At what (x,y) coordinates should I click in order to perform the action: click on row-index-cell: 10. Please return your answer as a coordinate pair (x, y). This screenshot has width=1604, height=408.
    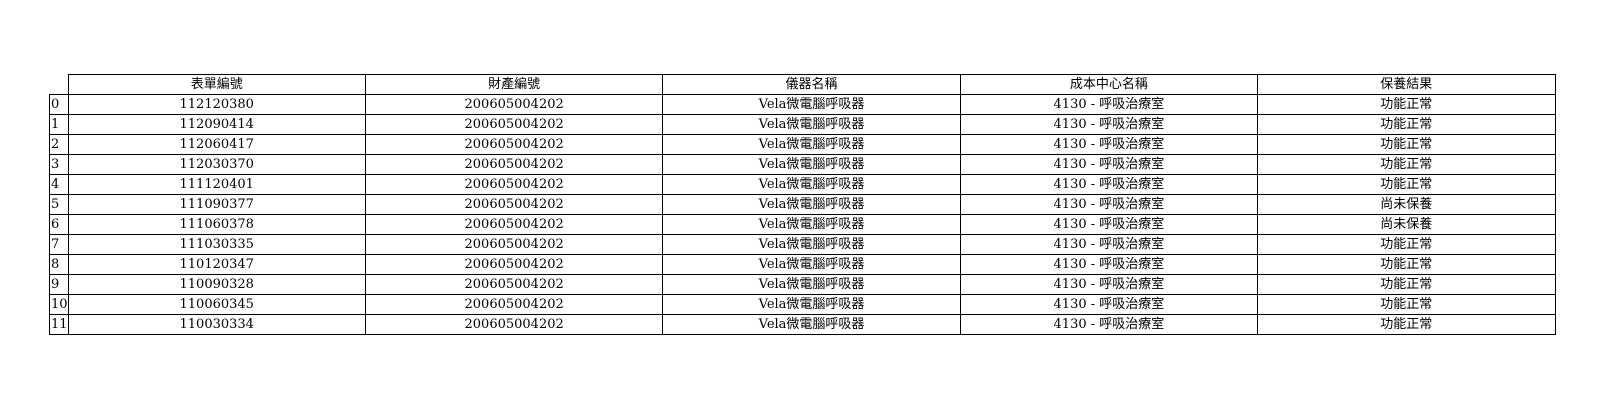
    Looking at the image, I should click on (59, 304).